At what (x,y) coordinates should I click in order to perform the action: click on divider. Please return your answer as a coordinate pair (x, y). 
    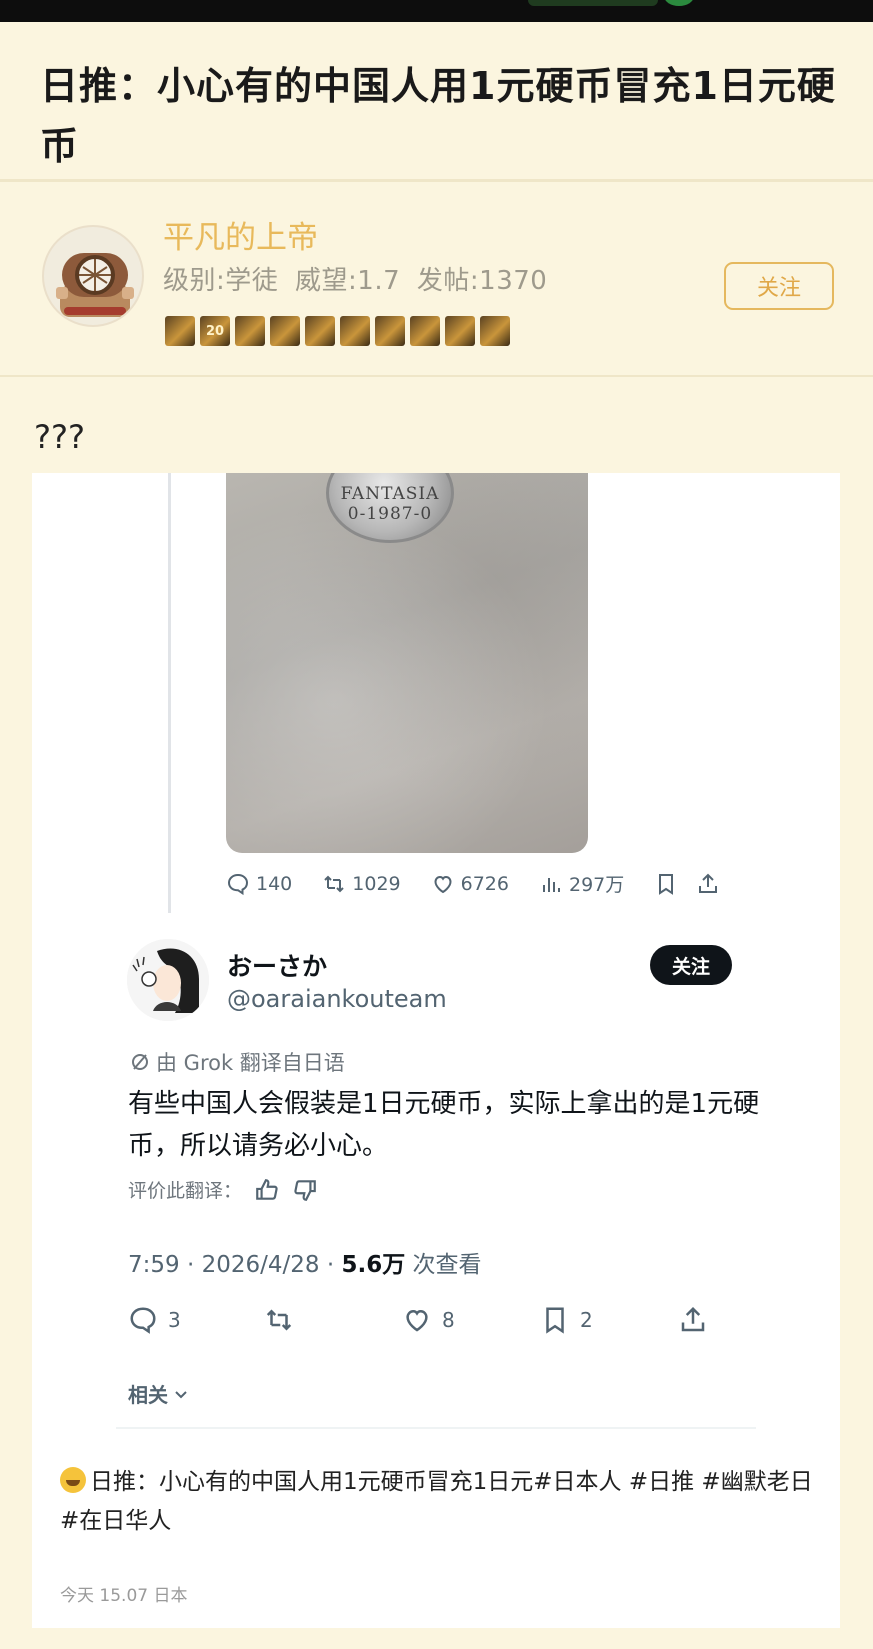
    Looking at the image, I should click on (436, 1428).